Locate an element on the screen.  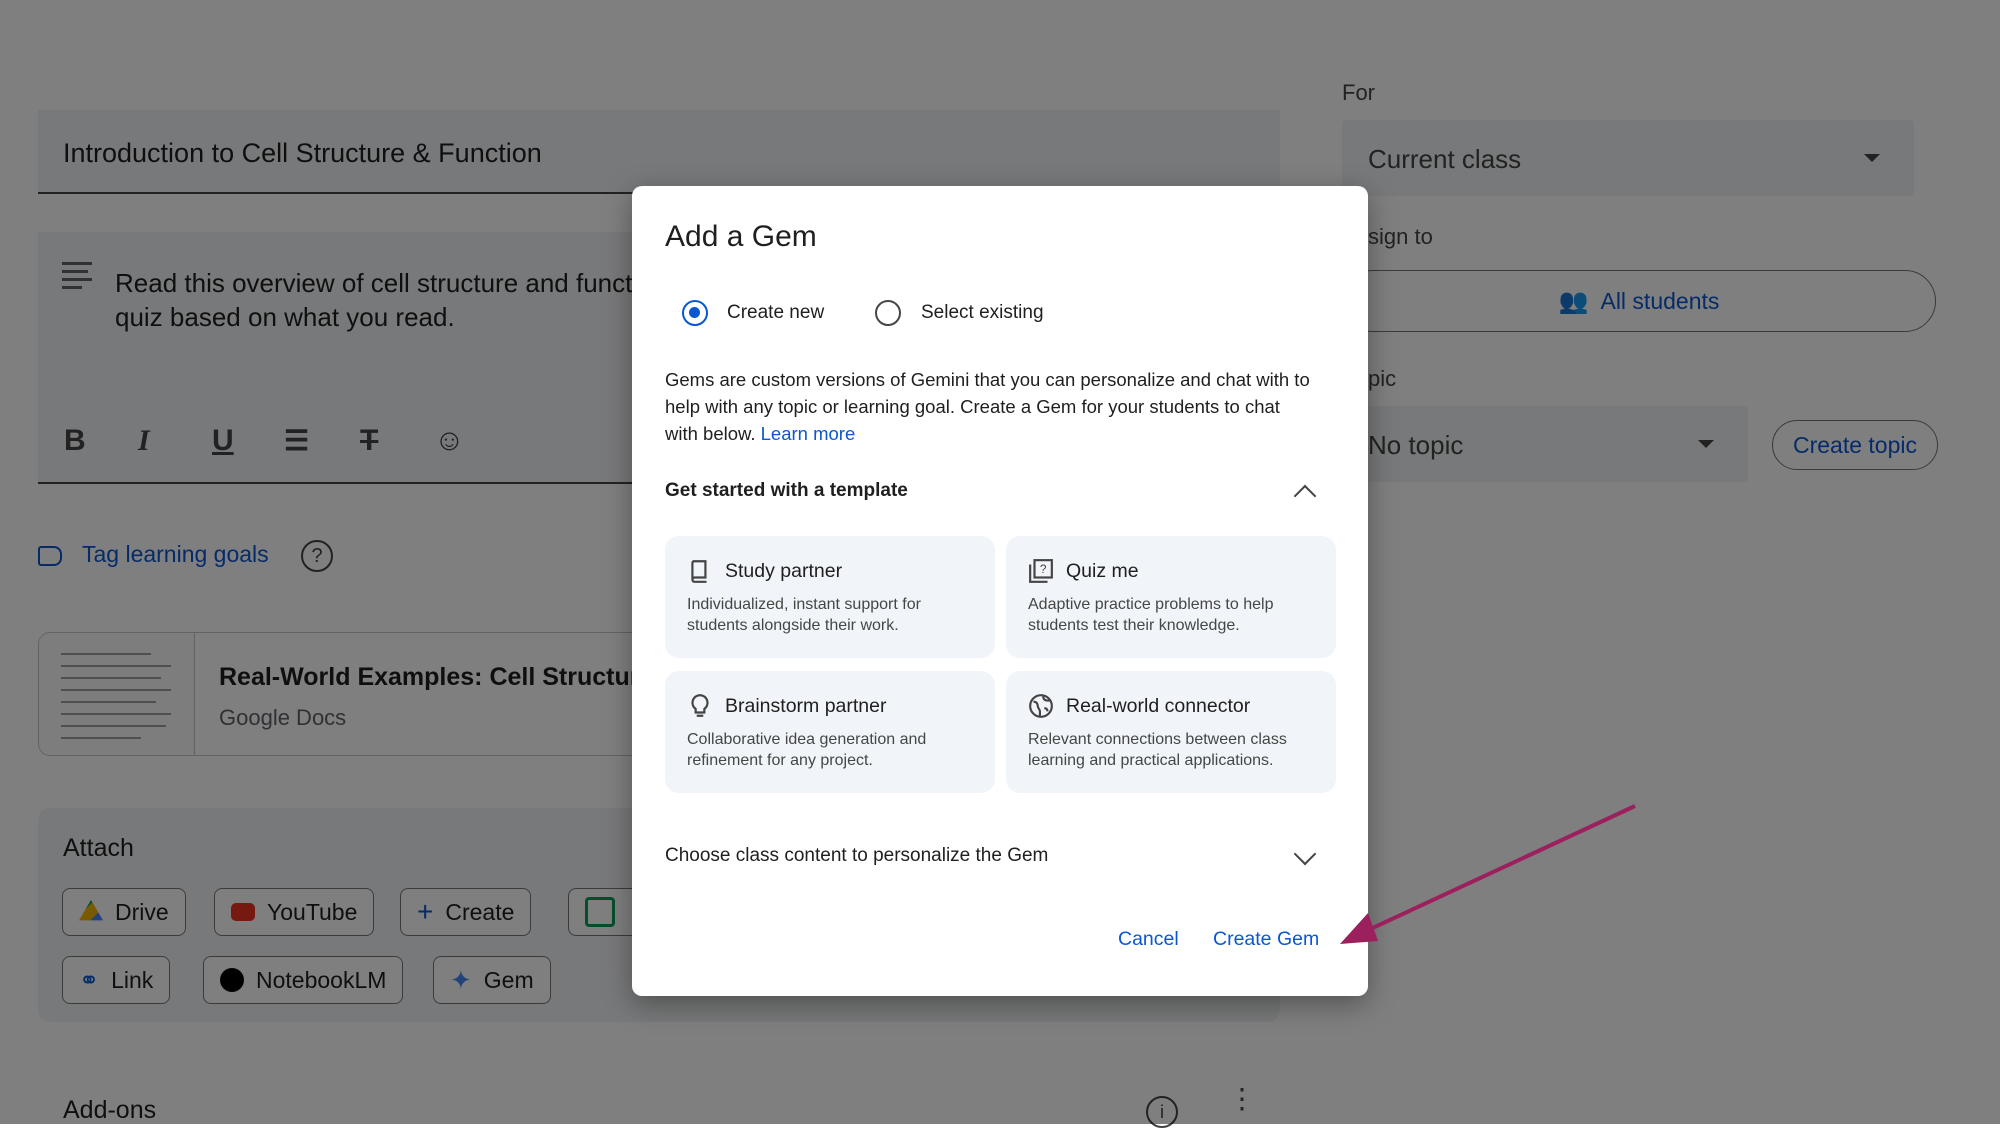
annotation-arrow is located at coordinates (1488, 874).